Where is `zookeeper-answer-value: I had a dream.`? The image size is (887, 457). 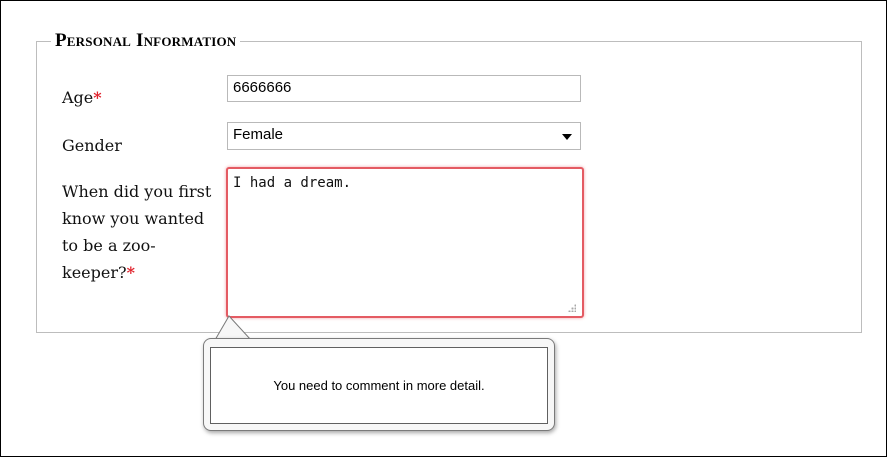 zookeeper-answer-value: I had a dream. is located at coordinates (292, 183).